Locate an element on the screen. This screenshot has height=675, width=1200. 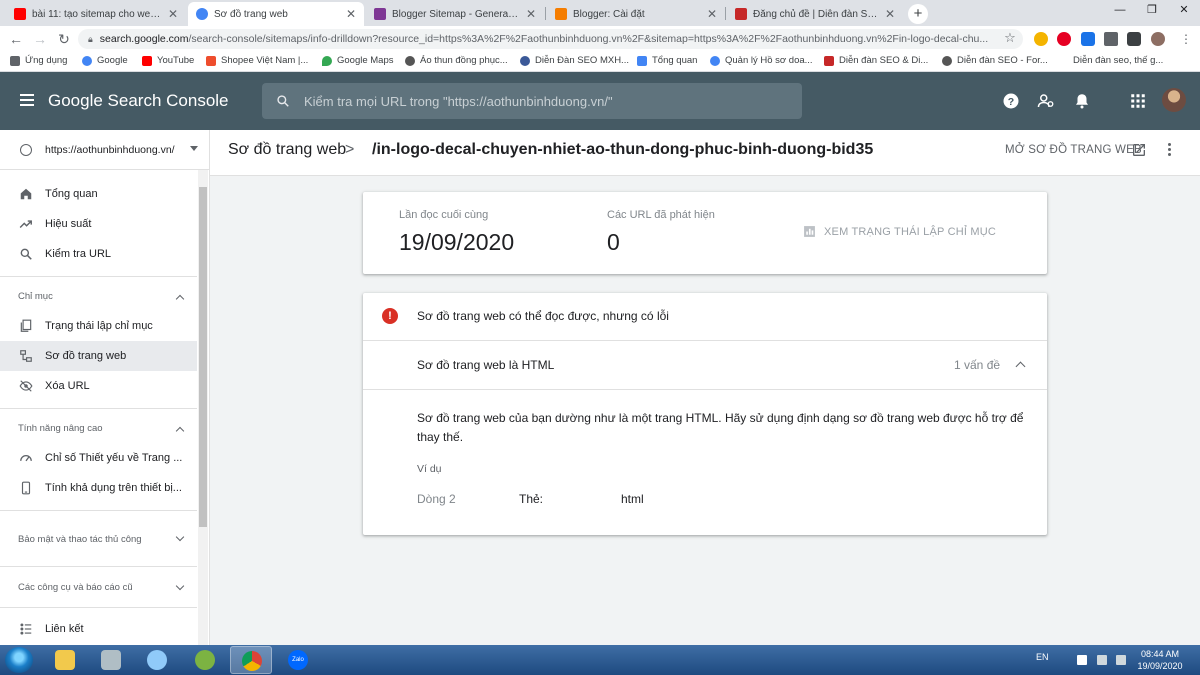
open-in-new-icon is located at coordinates (1139, 150).